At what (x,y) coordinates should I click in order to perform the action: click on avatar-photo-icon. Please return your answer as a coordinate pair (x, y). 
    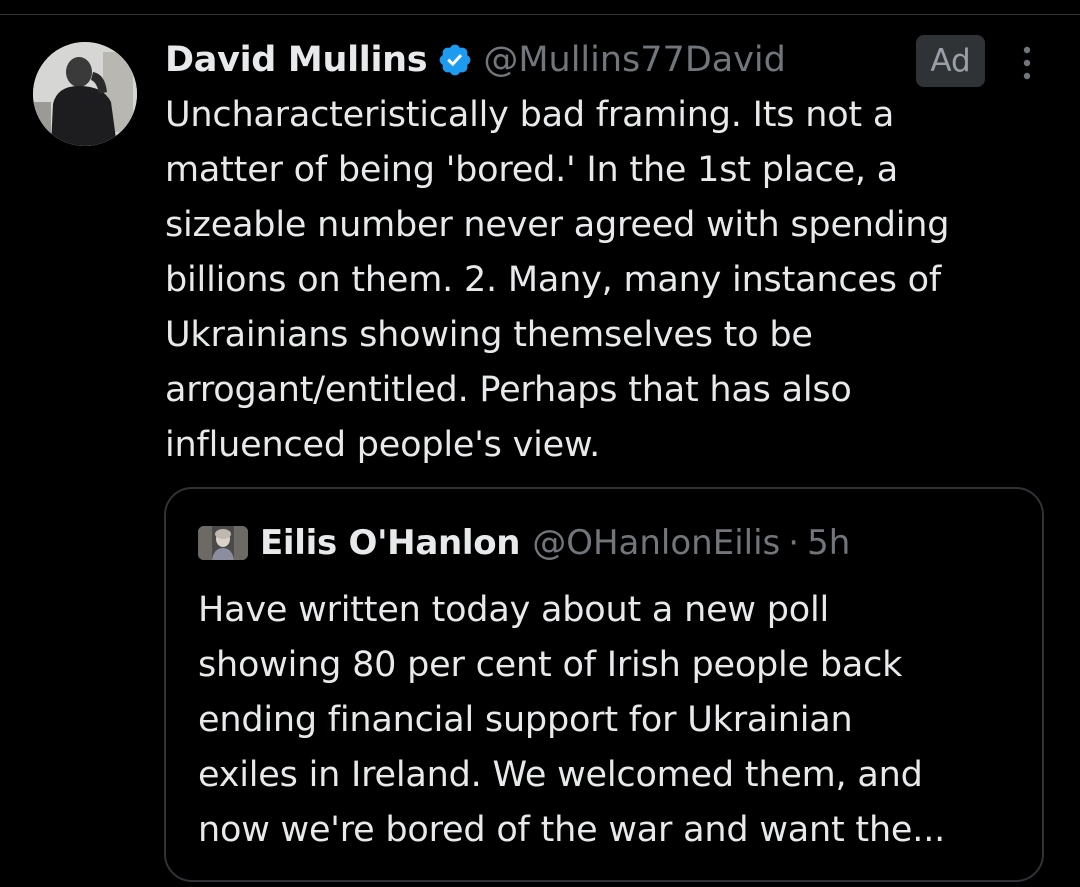
    Looking at the image, I should click on (85, 94).